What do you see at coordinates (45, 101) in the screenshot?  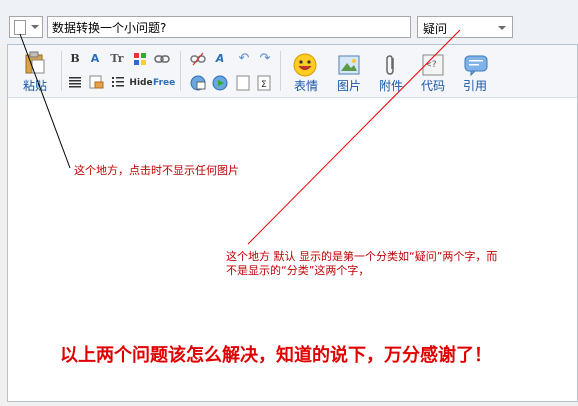 I see `pointer-line-icon` at bounding box center [45, 101].